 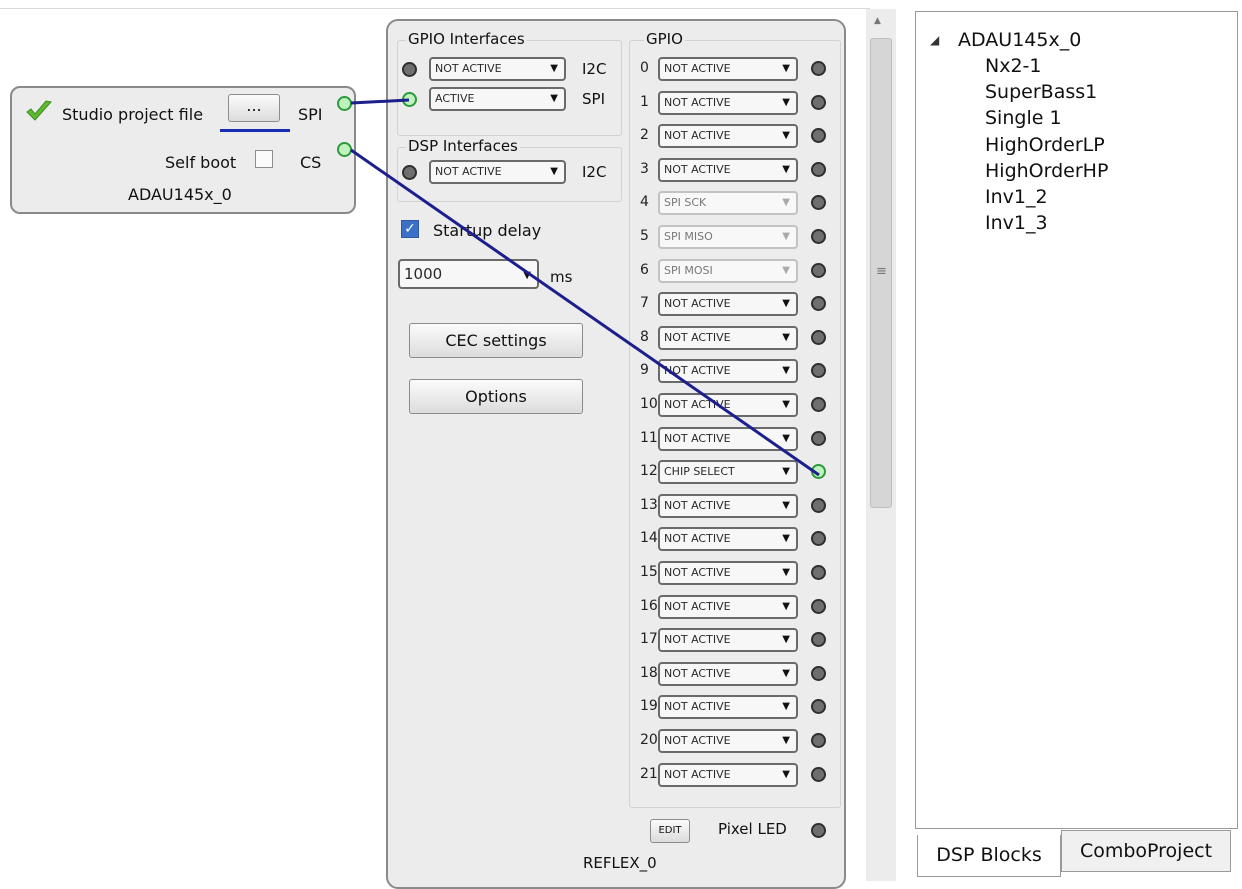 I want to click on tree-item: Inv1_3, so click(x=1016, y=223).